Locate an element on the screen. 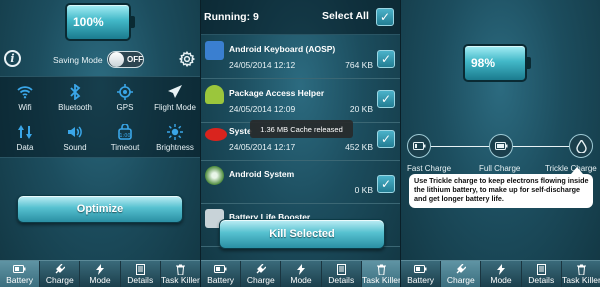  full-charge-icon is located at coordinates (501, 146).